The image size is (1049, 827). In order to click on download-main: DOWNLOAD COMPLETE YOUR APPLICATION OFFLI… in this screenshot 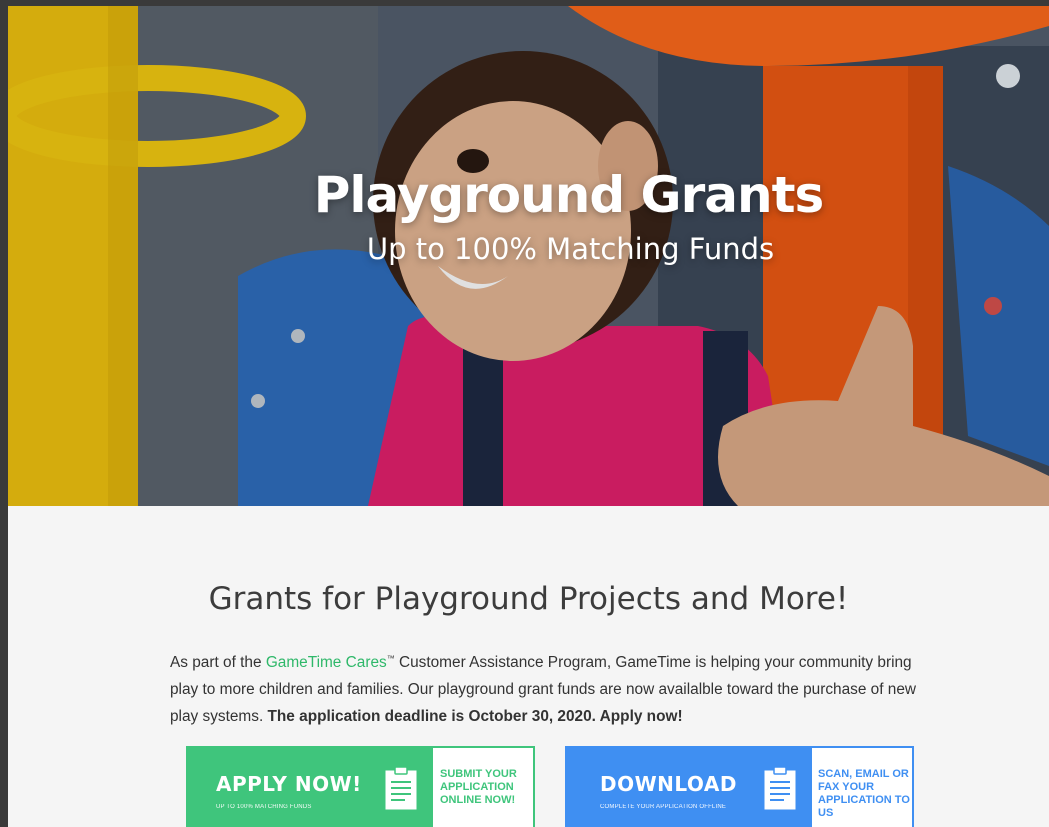, I will do `click(688, 786)`.